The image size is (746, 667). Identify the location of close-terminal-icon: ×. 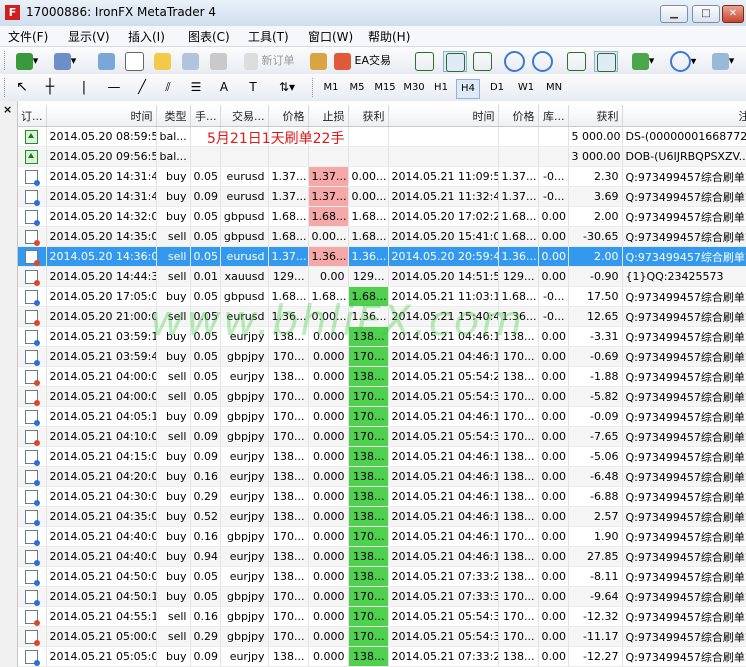
(7, 109).